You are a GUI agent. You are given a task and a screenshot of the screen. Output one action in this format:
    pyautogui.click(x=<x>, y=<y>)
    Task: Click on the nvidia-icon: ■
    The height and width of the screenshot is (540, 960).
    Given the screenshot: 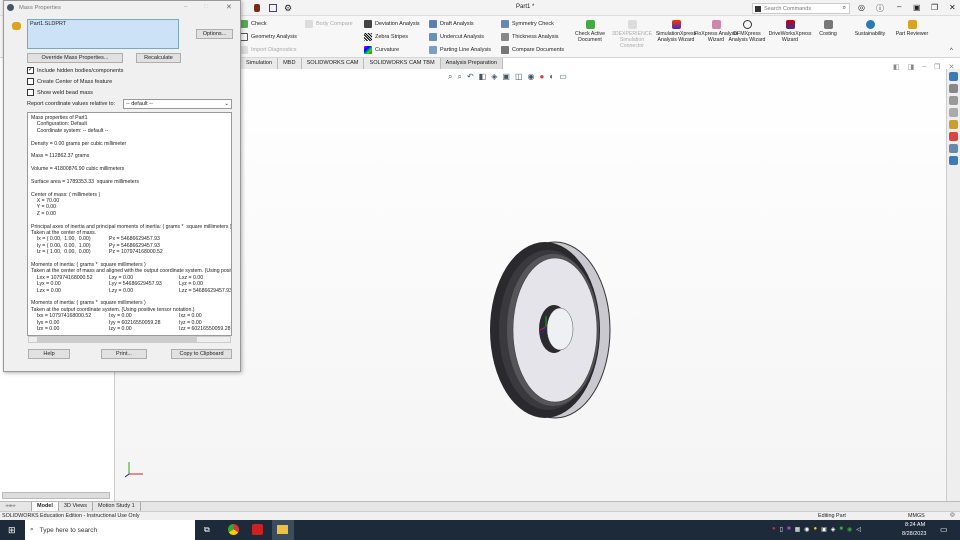 What is the action you would take?
    pyautogui.click(x=841, y=529)
    